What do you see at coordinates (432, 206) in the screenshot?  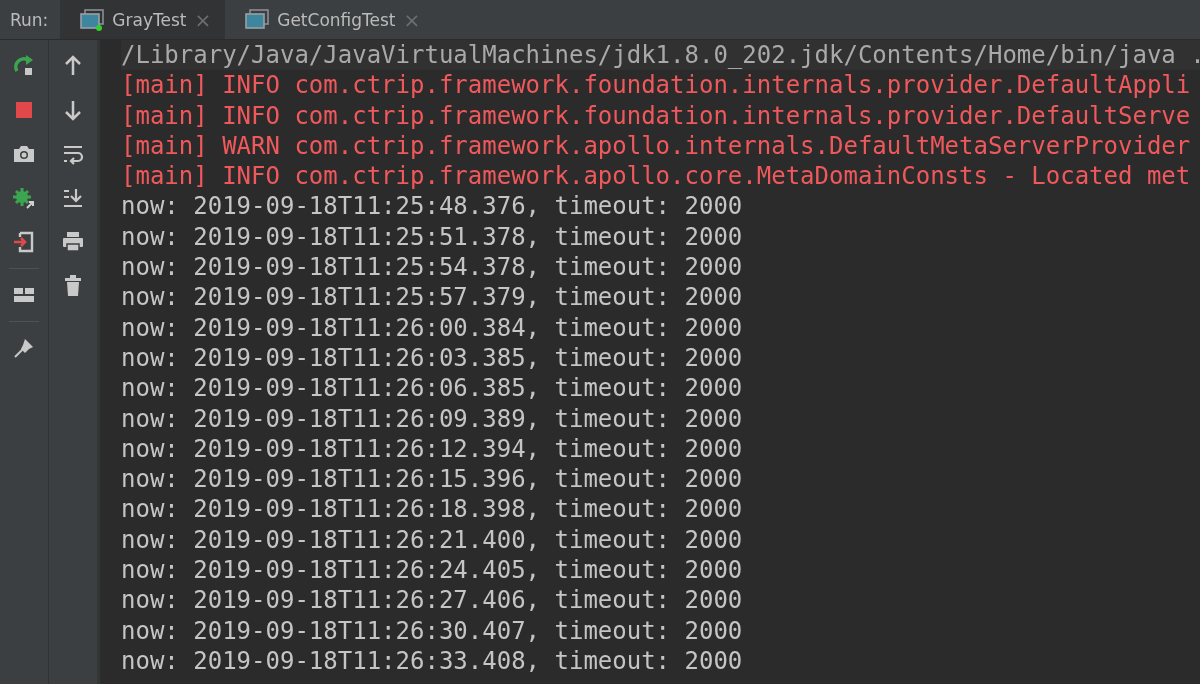 I see `console-line: now: 2019-09-18T11:25:48.376, timeout: 2000` at bounding box center [432, 206].